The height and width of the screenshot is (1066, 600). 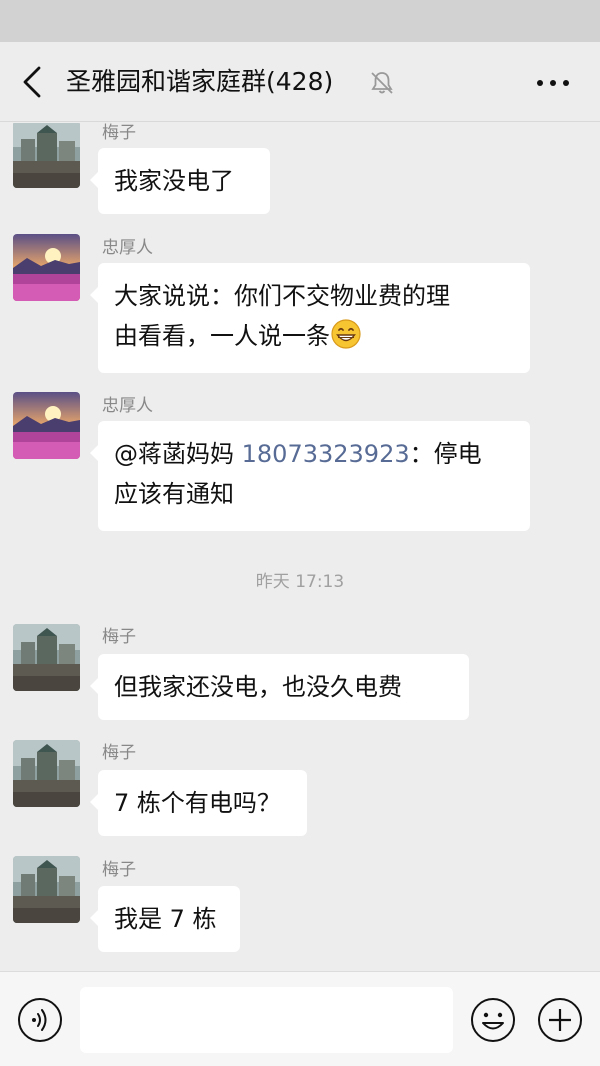 I want to click on message-text: 7 栋个有电吗？, so click(x=197, y=803).